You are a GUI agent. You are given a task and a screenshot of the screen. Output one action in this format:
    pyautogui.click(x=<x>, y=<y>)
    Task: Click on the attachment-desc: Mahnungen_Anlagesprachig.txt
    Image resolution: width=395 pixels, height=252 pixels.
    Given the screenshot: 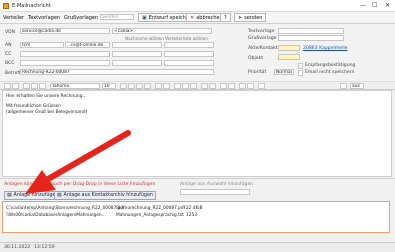 What is the action you would take?
    pyautogui.click(x=150, y=215)
    